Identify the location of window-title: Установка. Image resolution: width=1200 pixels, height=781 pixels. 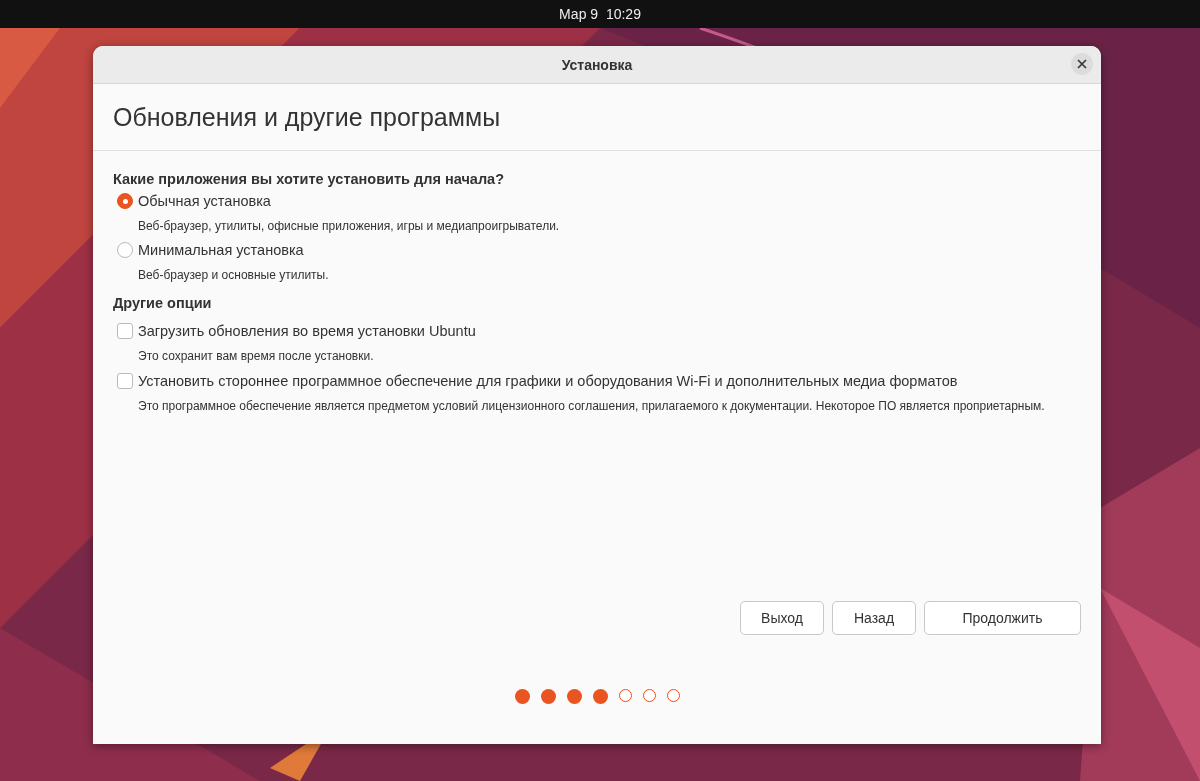
(597, 64).